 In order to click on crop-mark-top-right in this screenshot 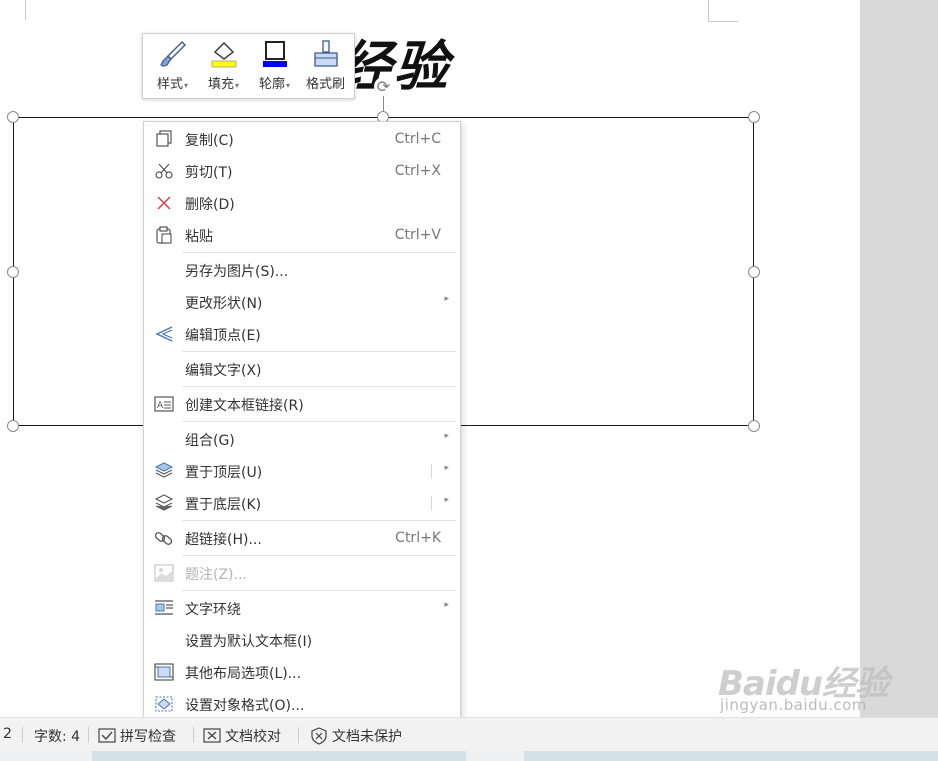, I will do `click(708, 11)`.